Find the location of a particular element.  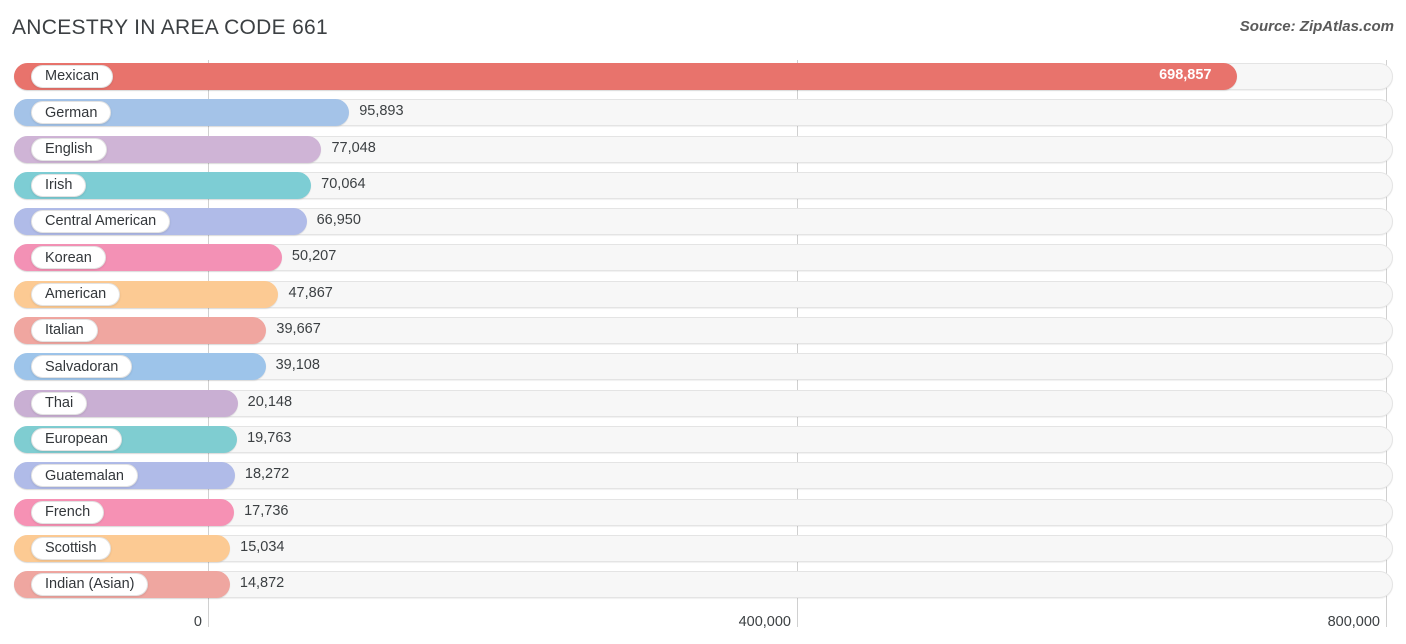

category-label: American is located at coordinates (76, 294).